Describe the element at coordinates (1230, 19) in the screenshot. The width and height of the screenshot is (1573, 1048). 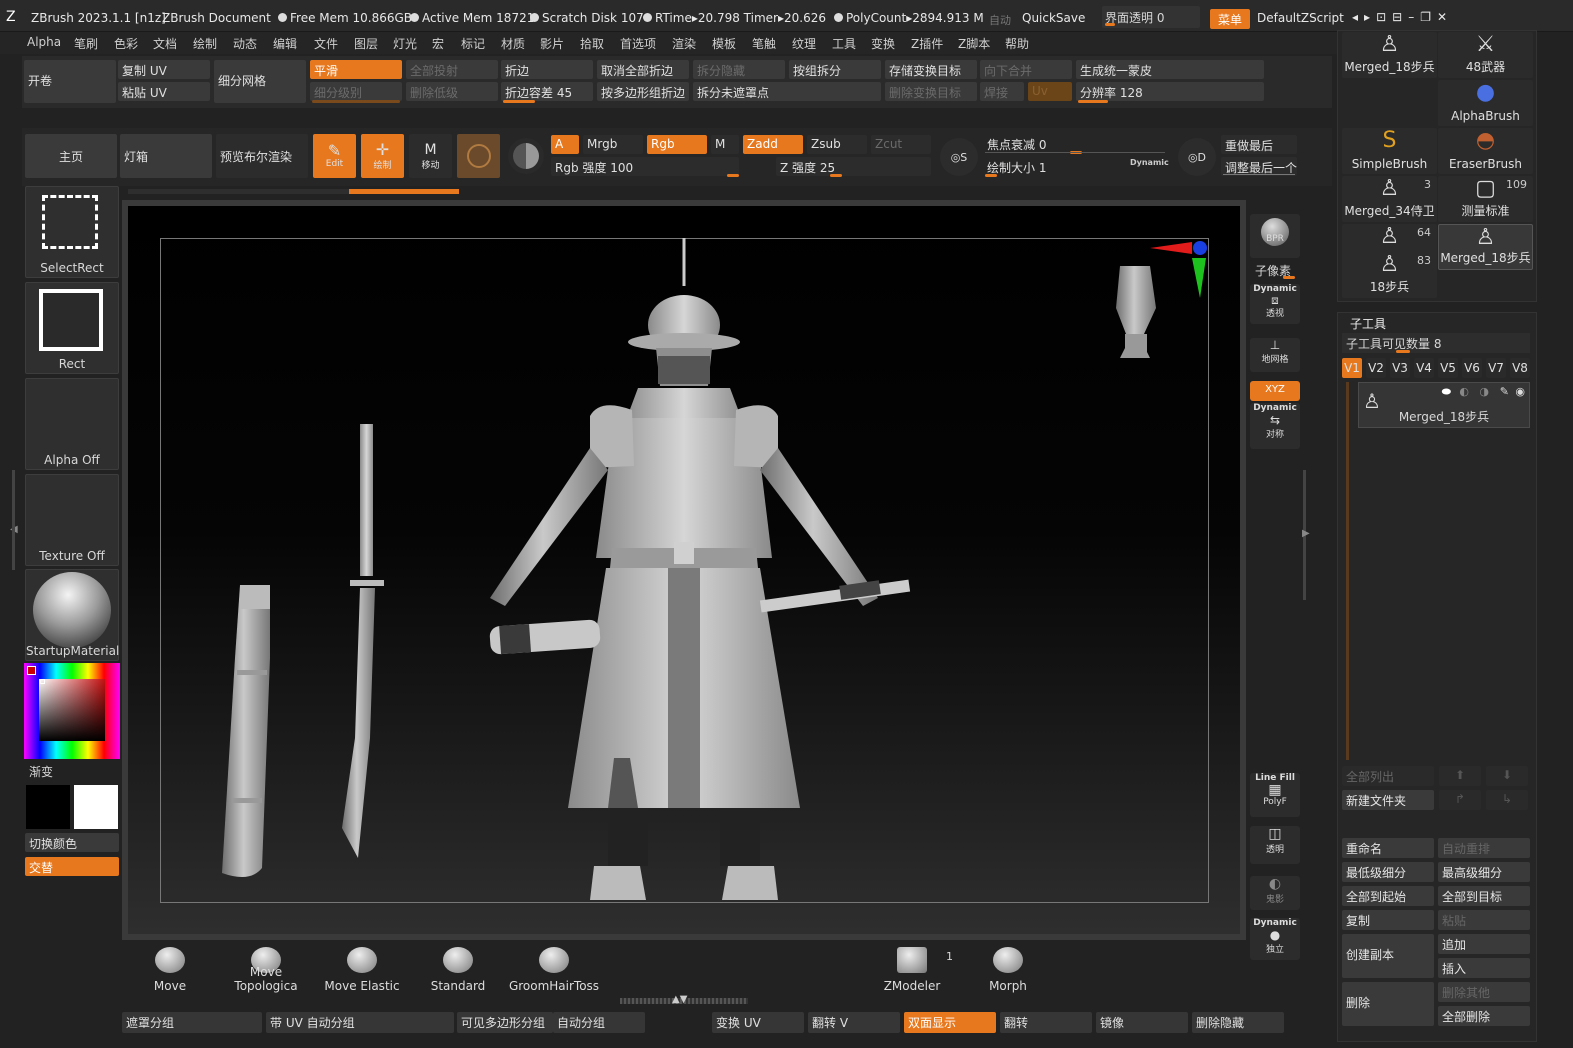
I see `menu-toggle-button: 菜单` at that location.